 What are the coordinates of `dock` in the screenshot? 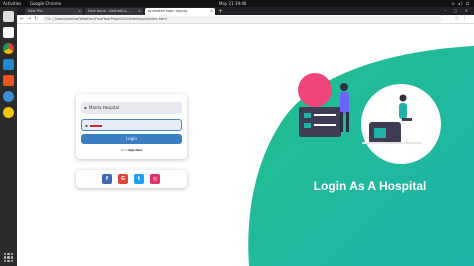 It's located at (8, 136).